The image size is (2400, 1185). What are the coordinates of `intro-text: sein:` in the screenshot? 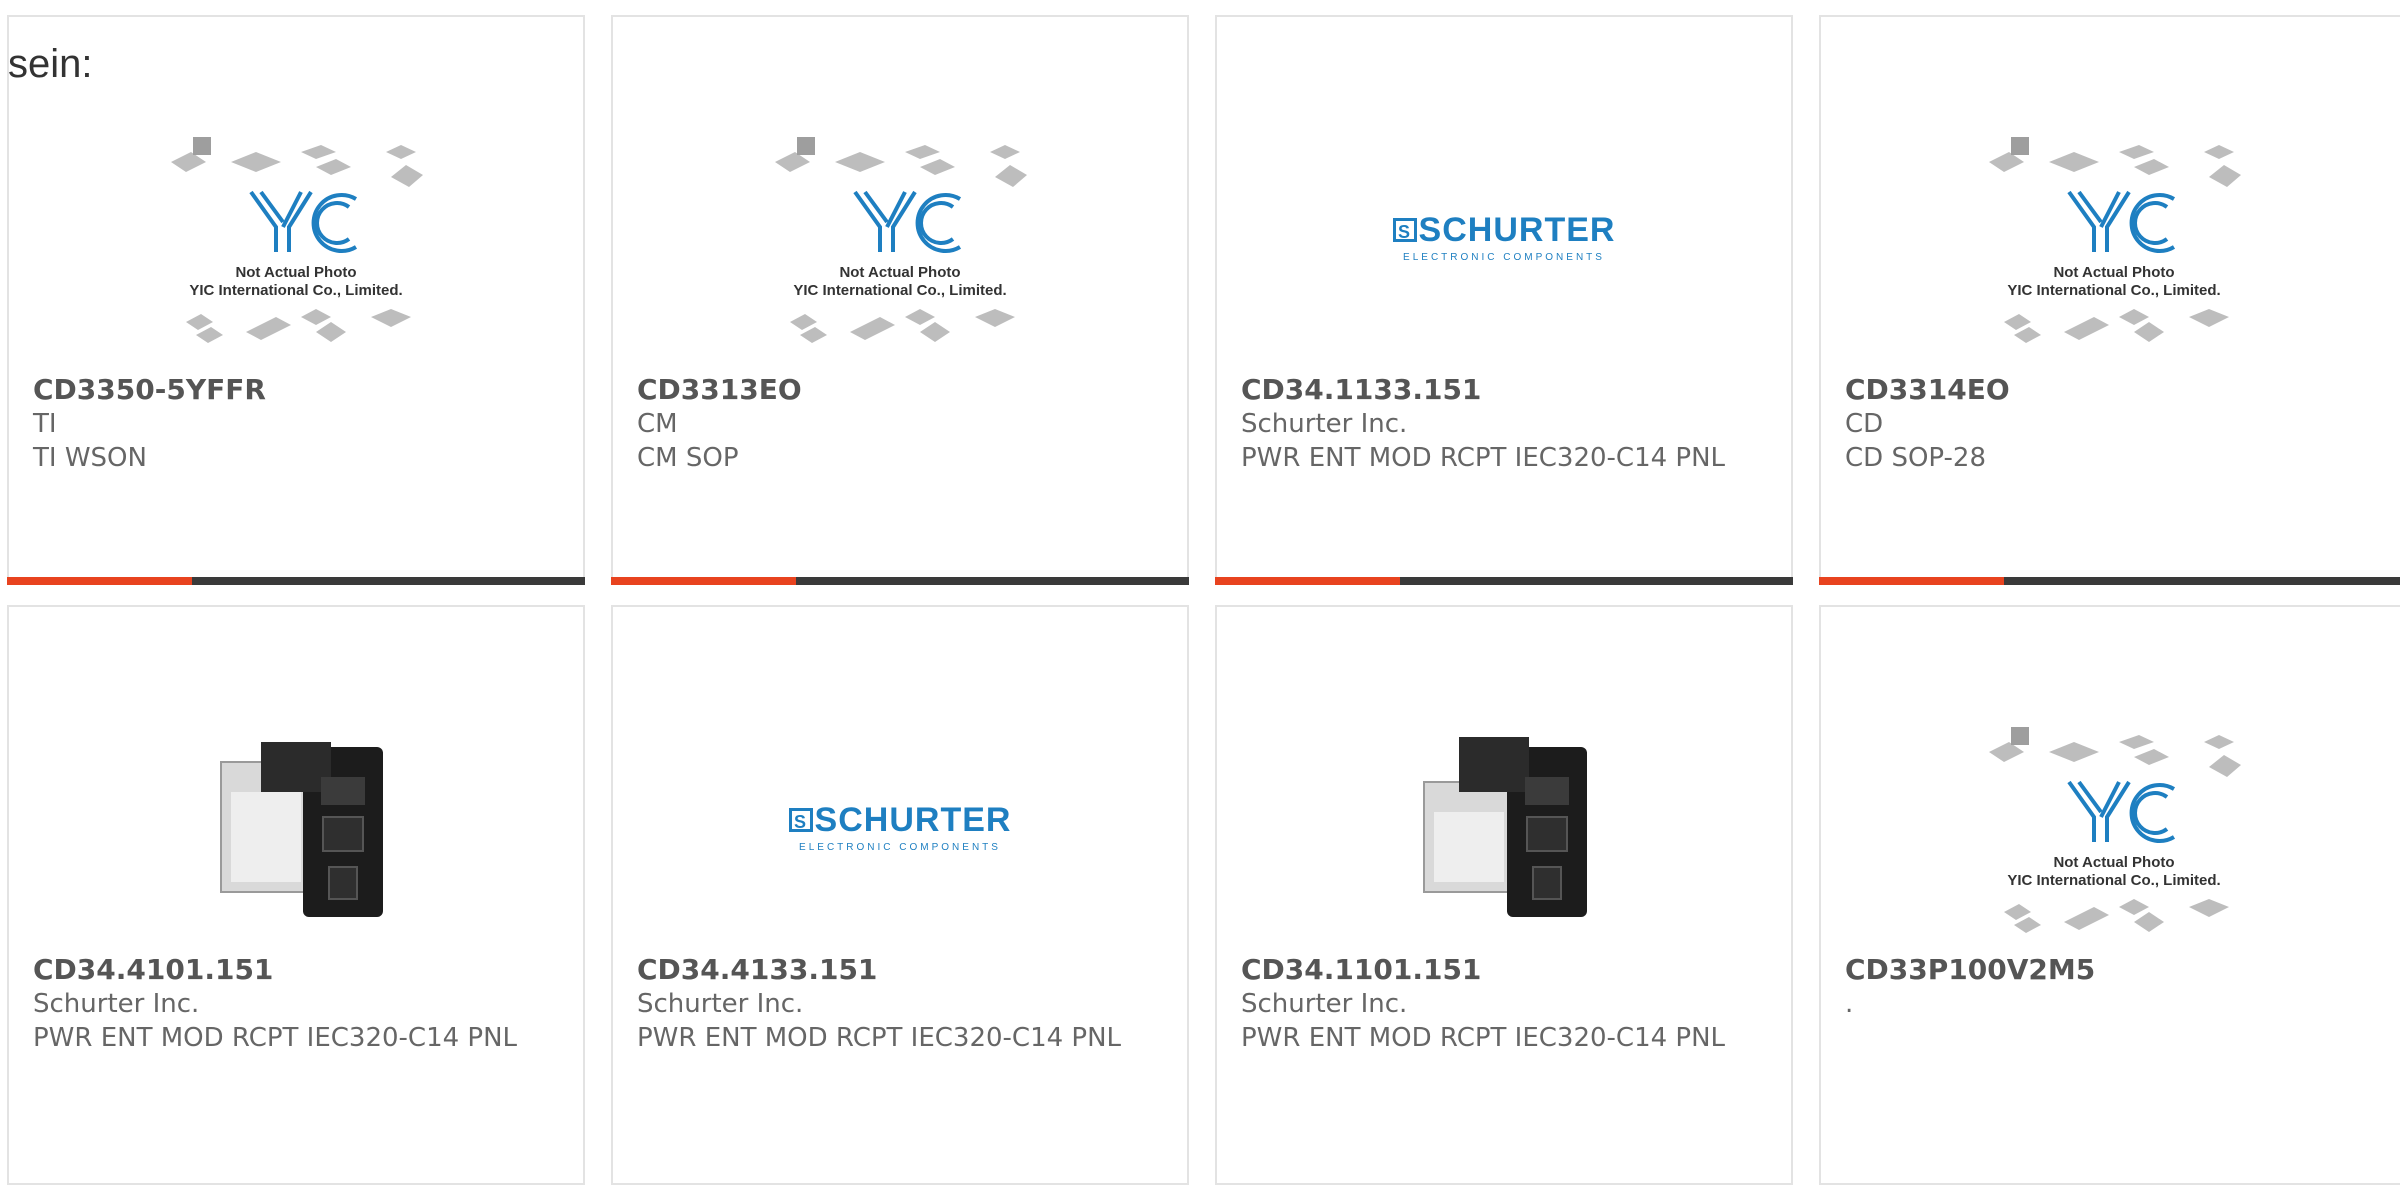 It's located at (50, 64).